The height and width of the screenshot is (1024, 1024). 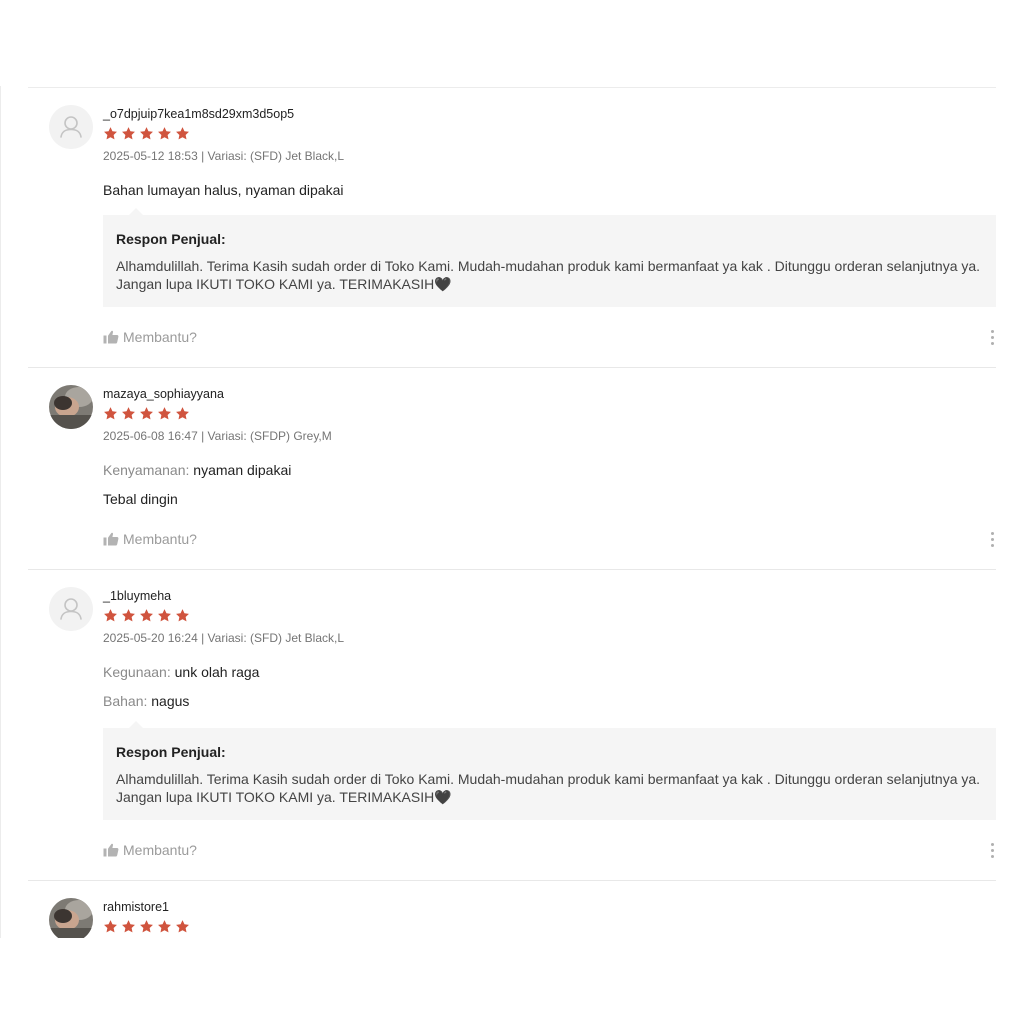 I want to click on attribute-value: nagus, so click(x=170, y=701).